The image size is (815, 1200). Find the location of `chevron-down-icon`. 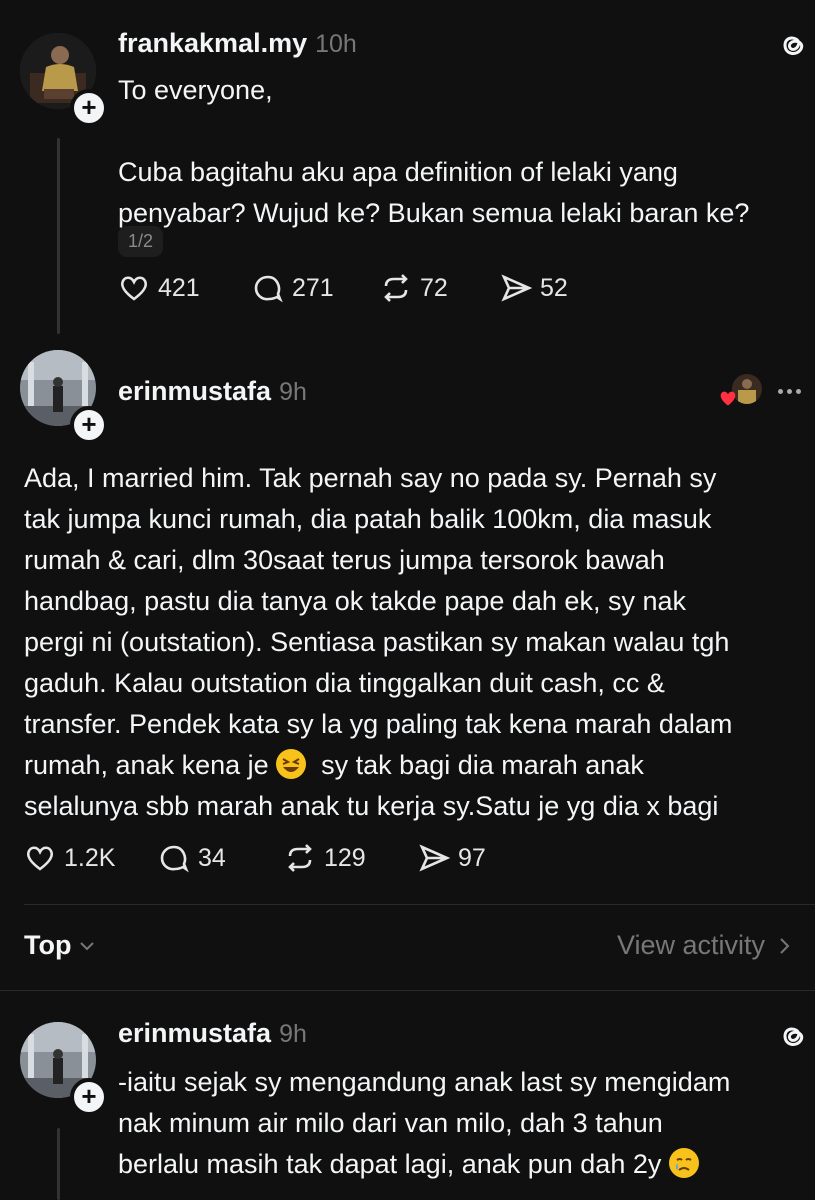

chevron-down-icon is located at coordinates (87, 945).